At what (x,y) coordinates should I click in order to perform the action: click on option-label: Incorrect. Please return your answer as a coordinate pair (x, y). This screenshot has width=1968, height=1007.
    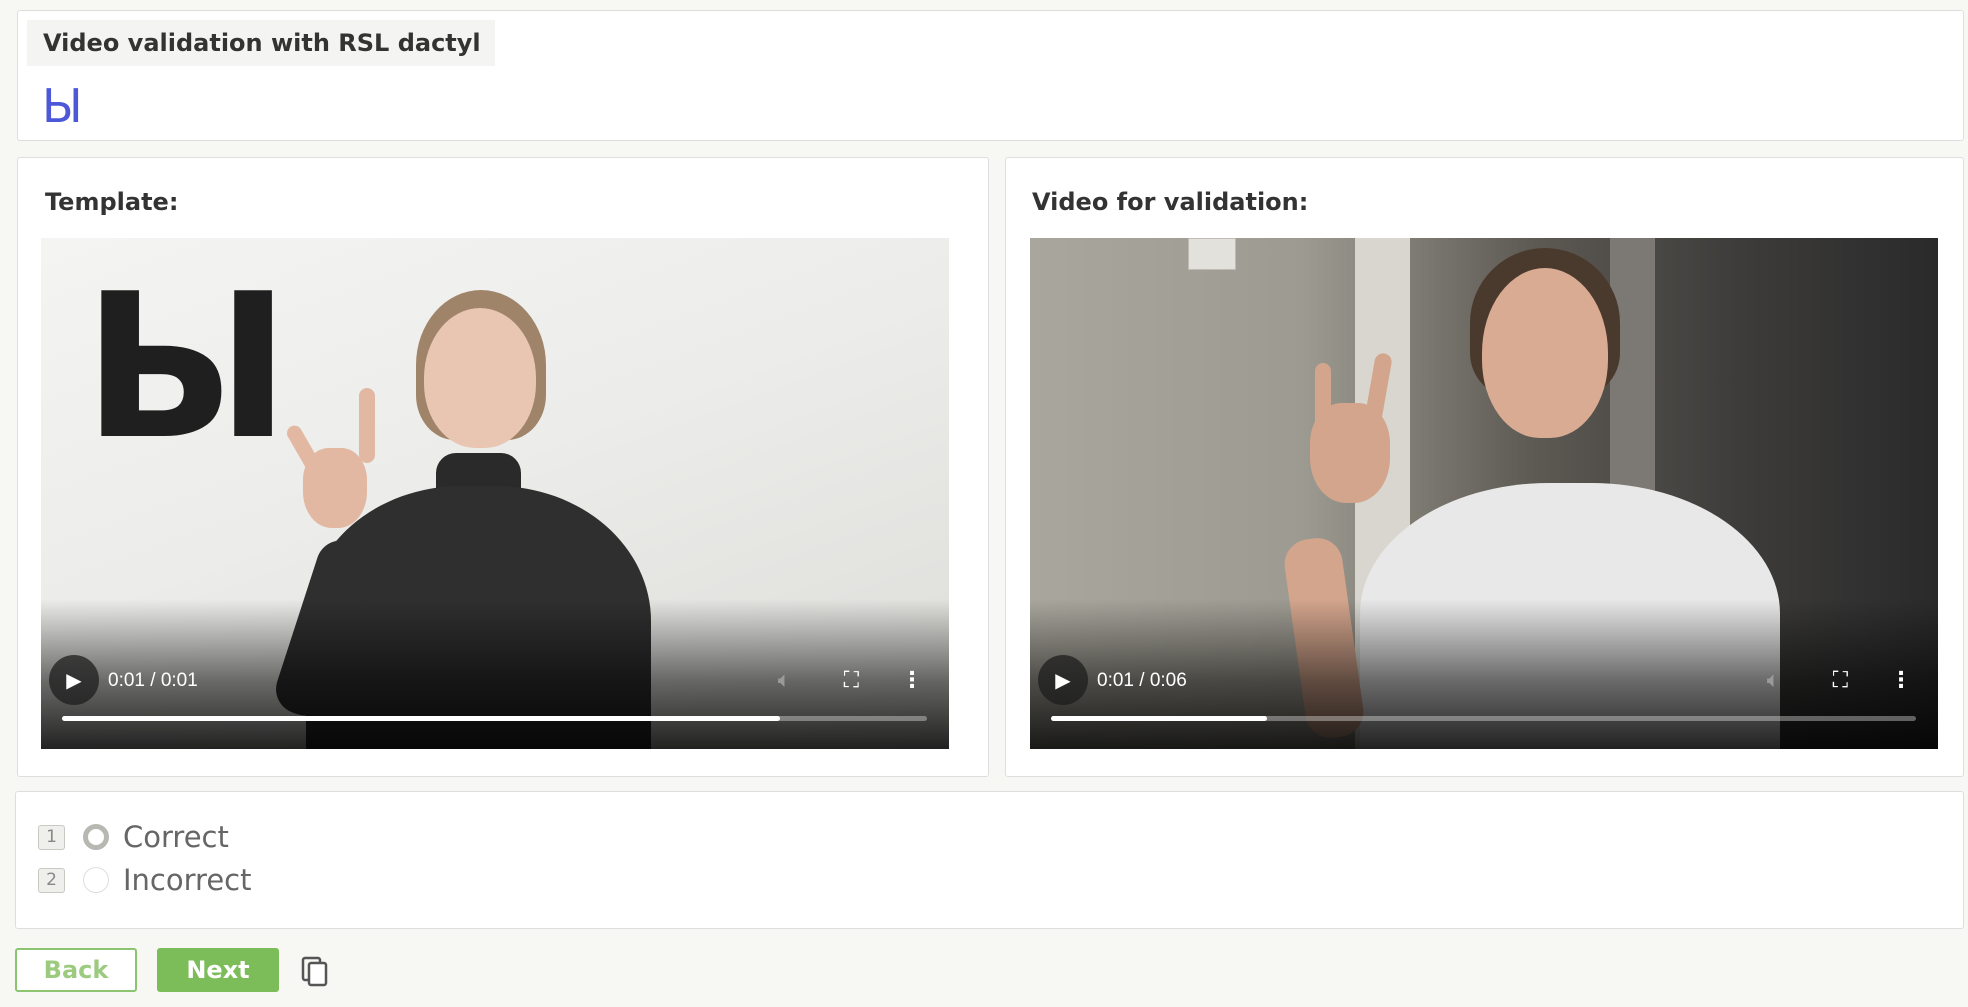
    Looking at the image, I should click on (187, 880).